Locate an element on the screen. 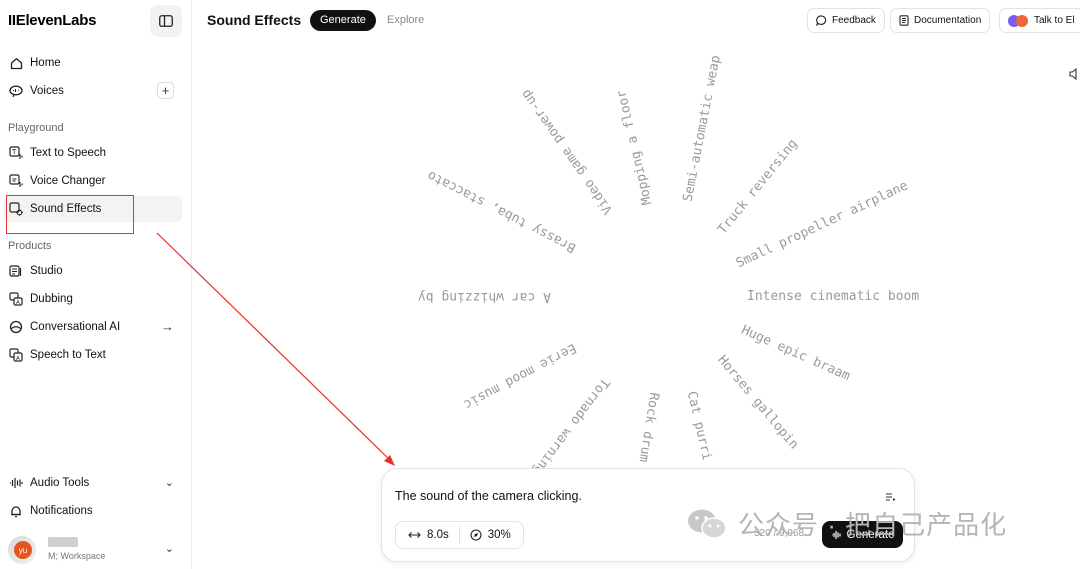  suggestion-prompt: Brassy tuba, staccato is located at coordinates (501, 211).